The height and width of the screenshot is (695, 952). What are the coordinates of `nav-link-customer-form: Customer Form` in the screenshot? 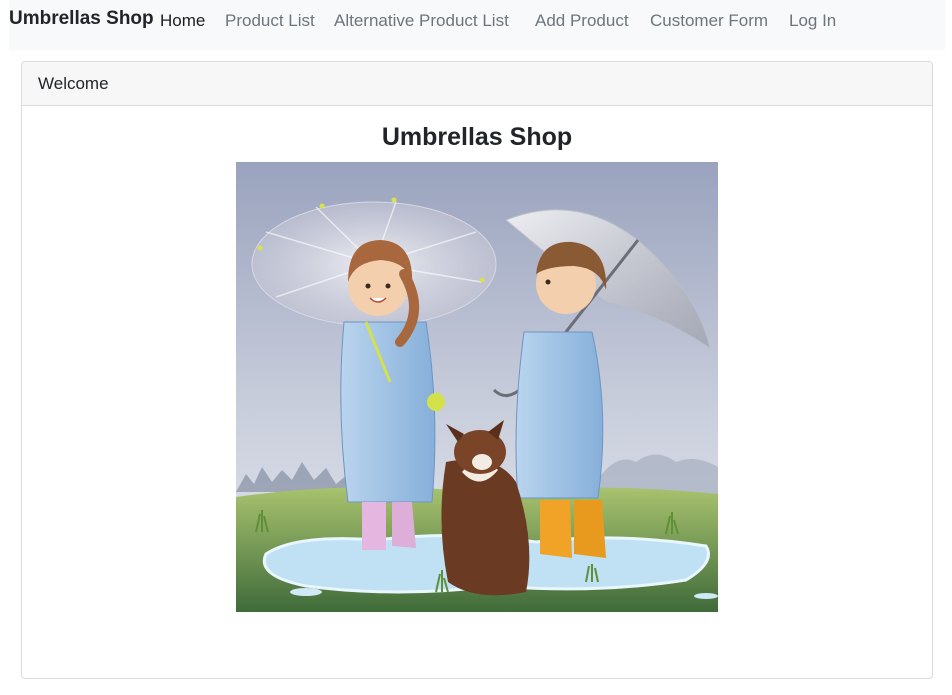 It's located at (709, 21).